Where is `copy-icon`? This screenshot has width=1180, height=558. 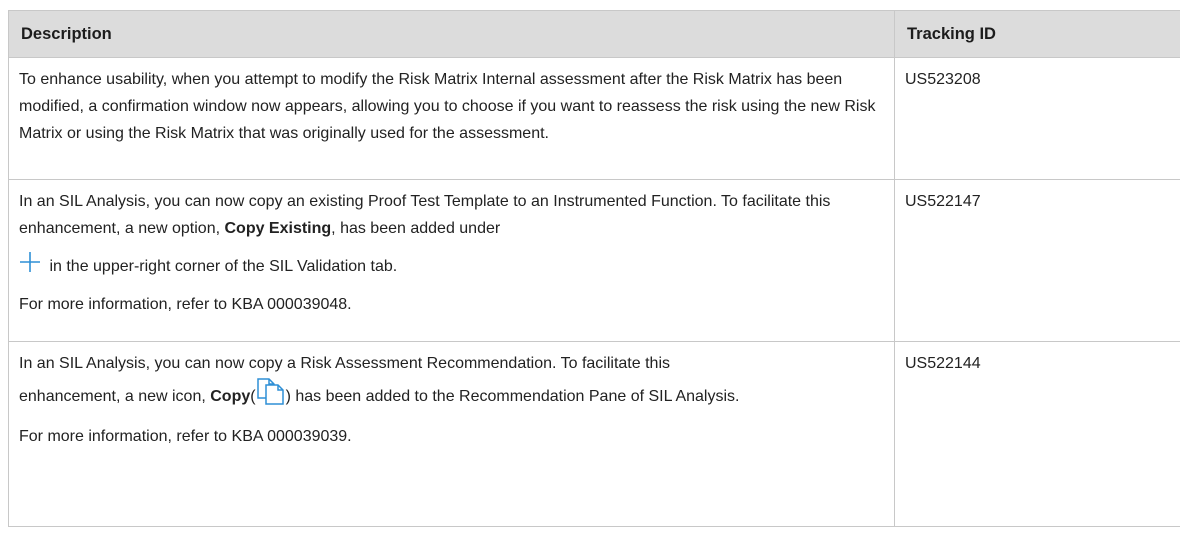
copy-icon is located at coordinates (271, 395).